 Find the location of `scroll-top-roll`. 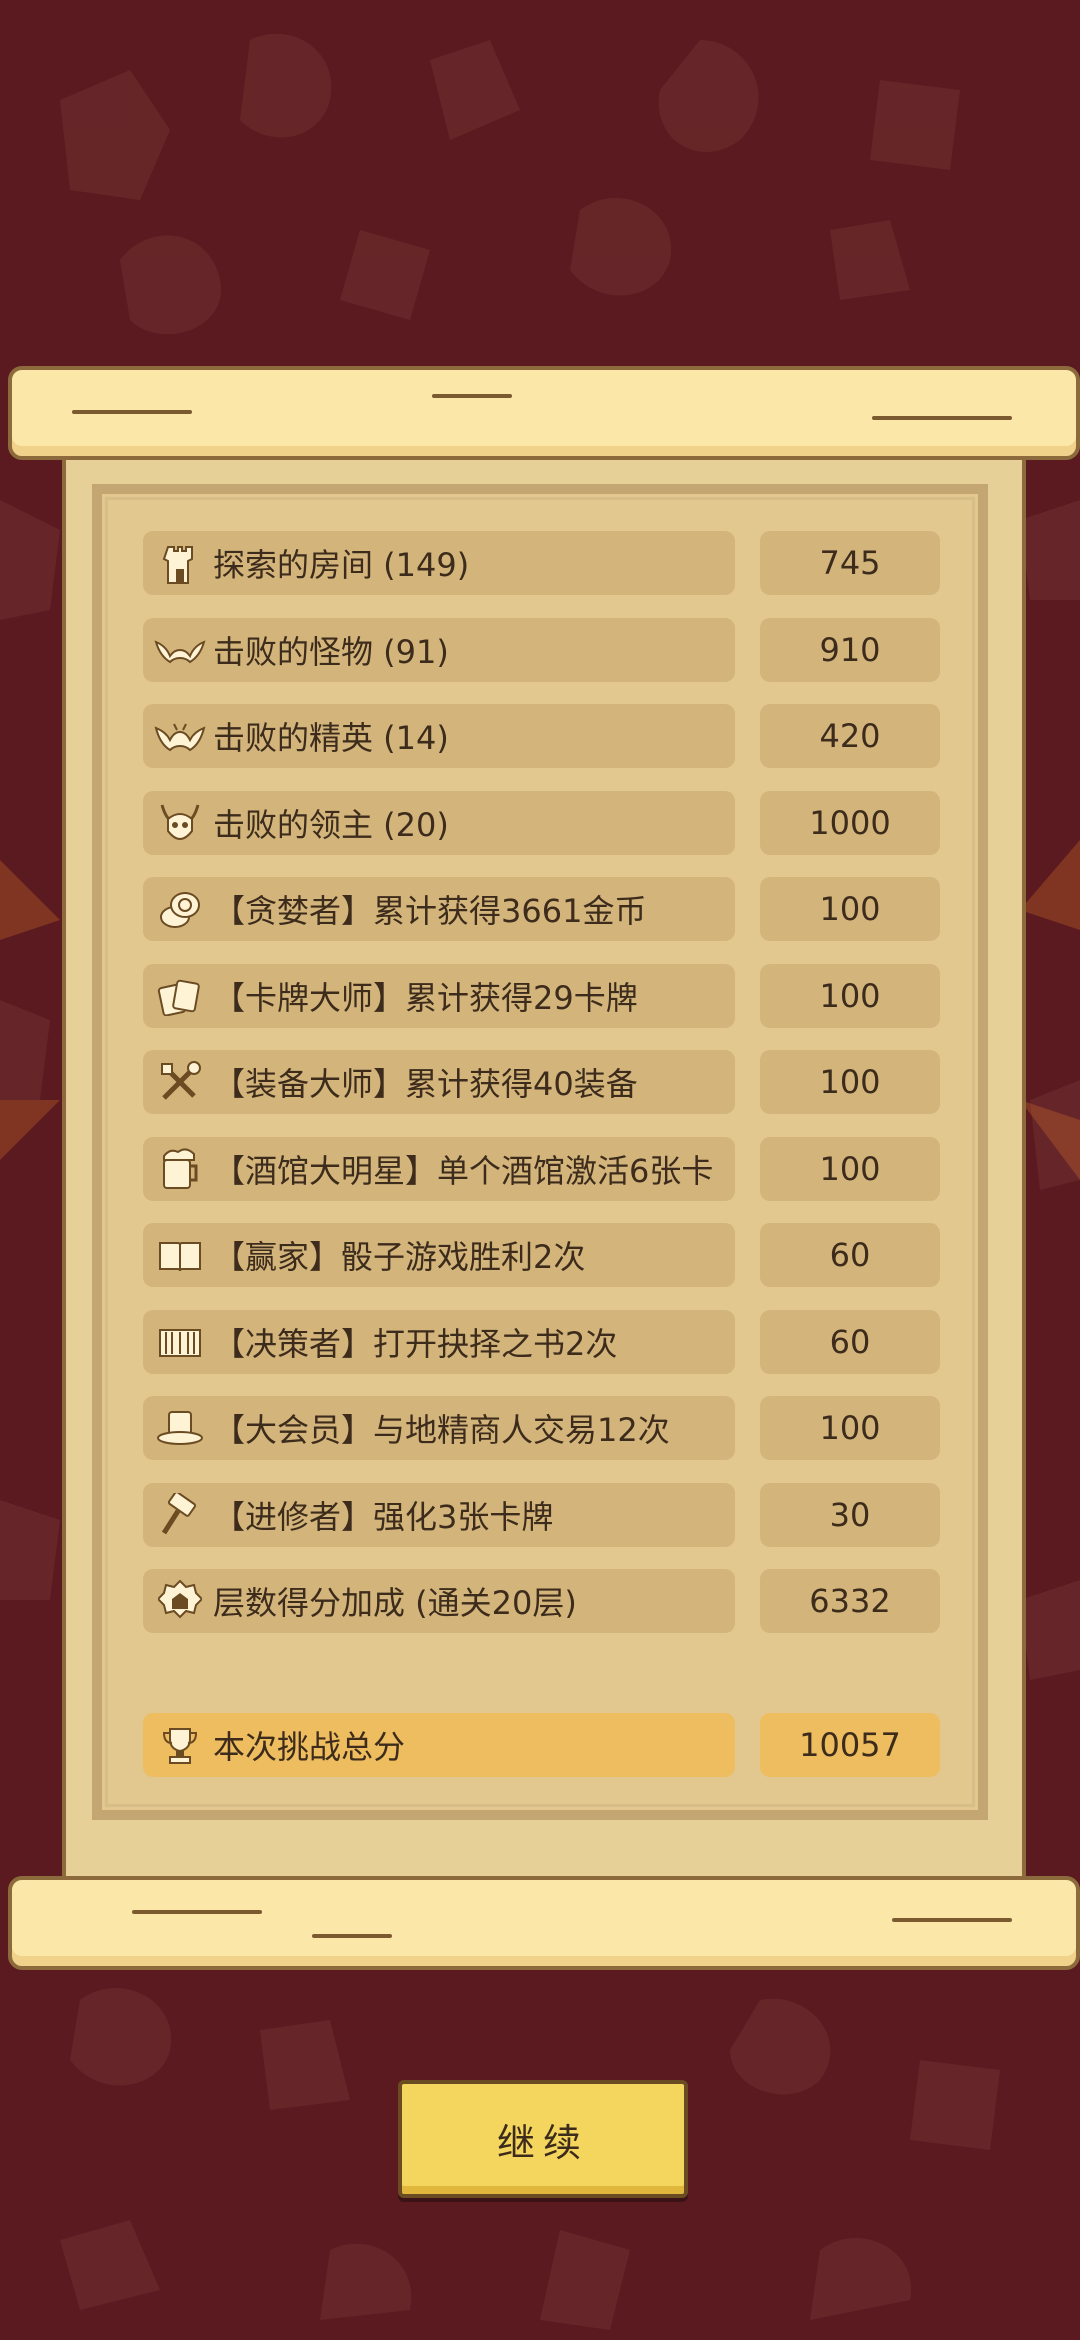

scroll-top-roll is located at coordinates (544, 413).